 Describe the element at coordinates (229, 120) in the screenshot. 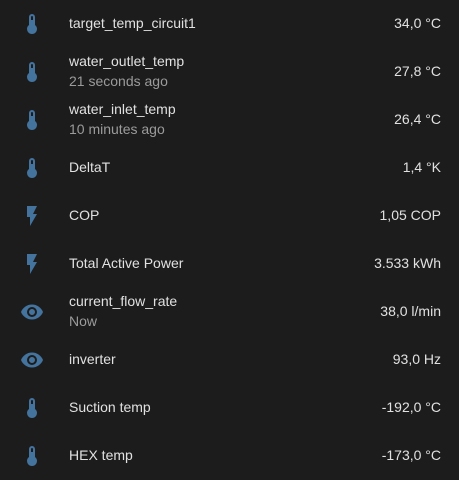

I see `entity-row-water-inlet-temp: water_inlet_temp 10 minutes ago 26,4 °C` at that location.